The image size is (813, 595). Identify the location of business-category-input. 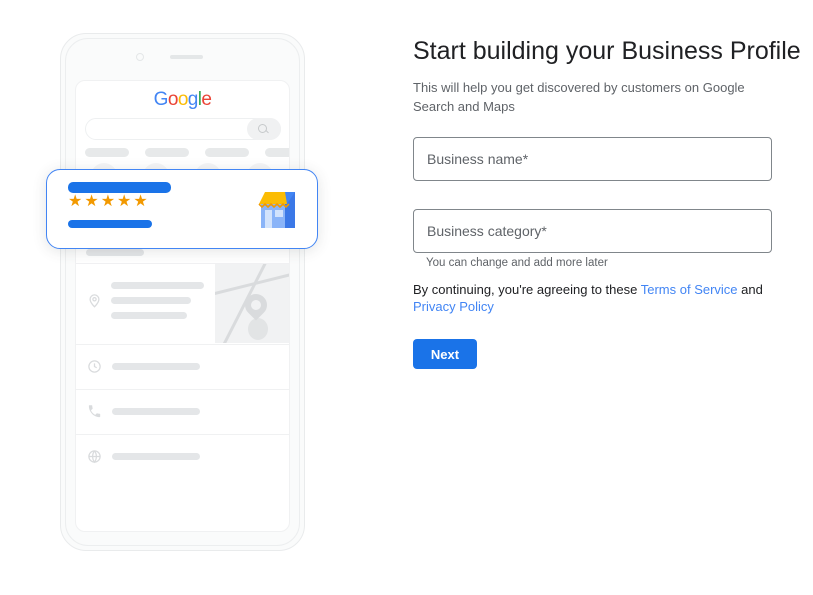
(592, 231).